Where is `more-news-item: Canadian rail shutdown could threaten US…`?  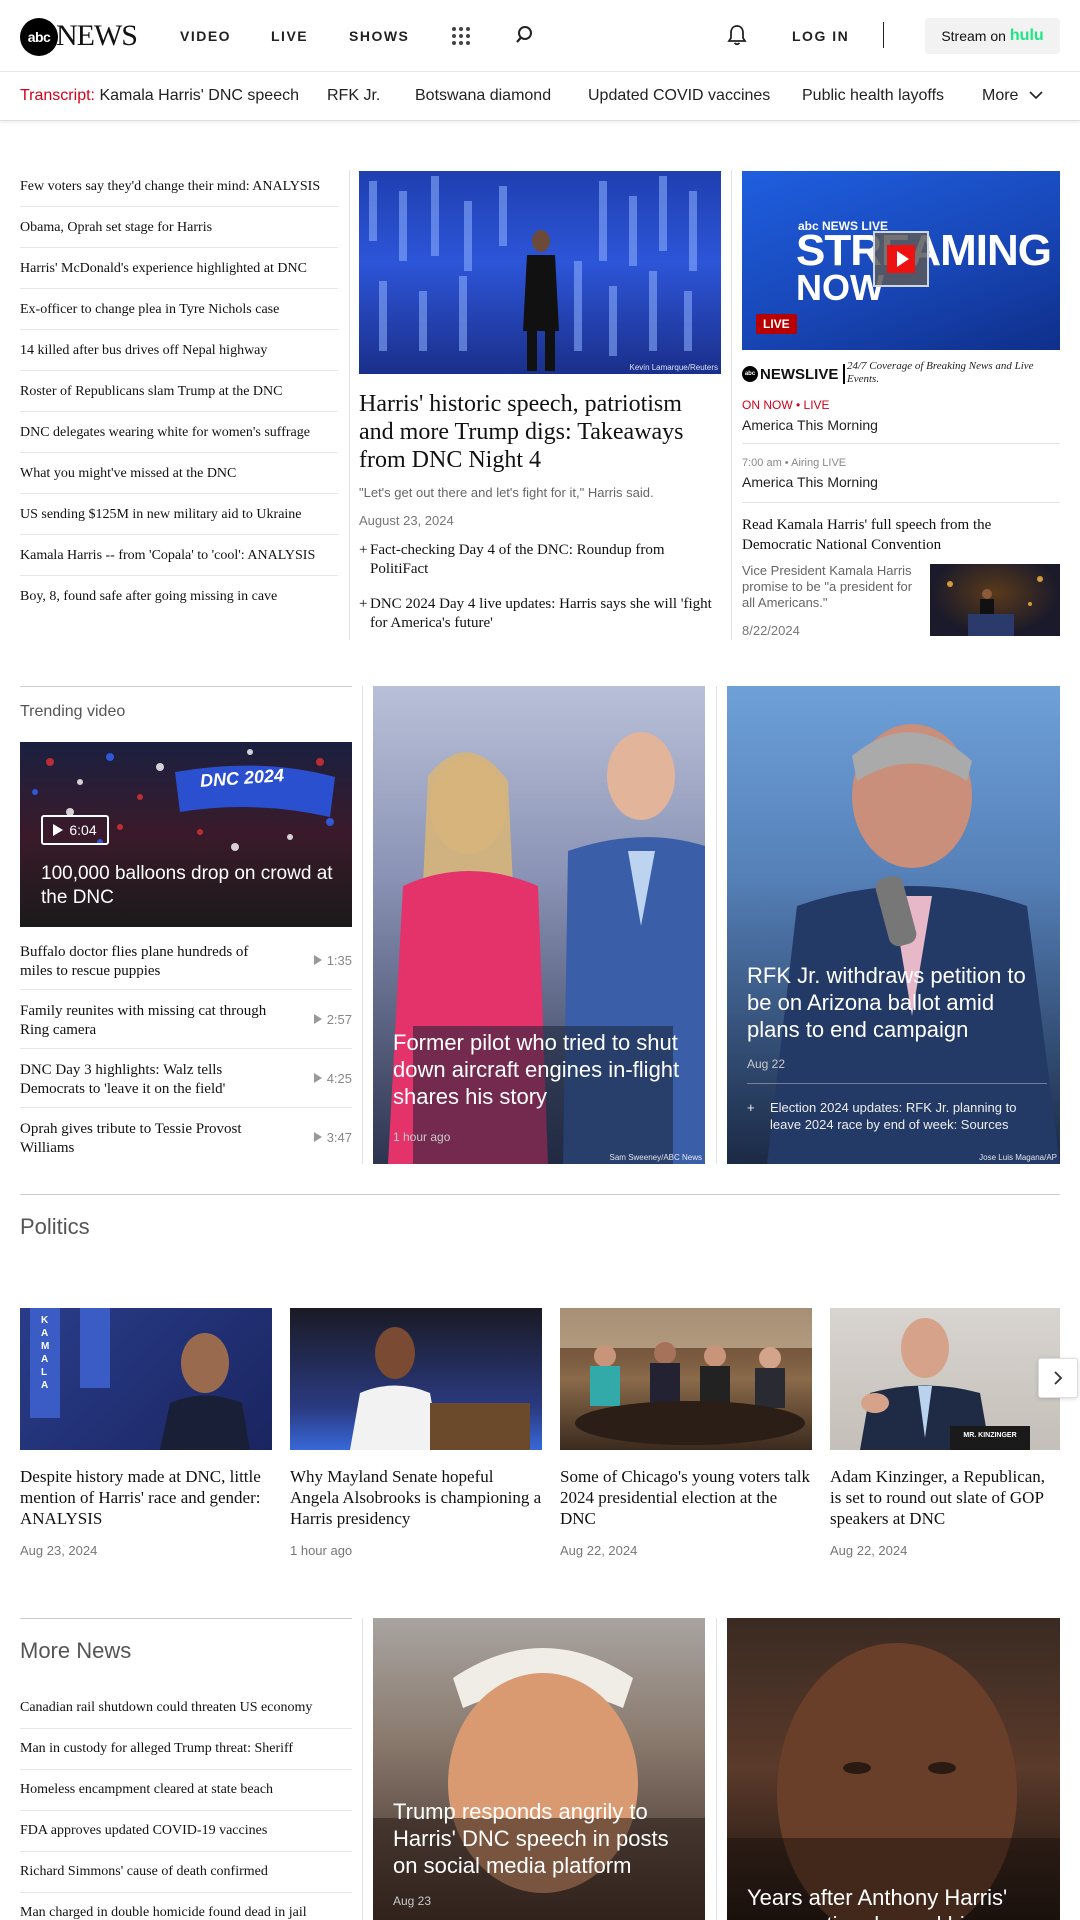
more-news-item: Canadian rail shutdown could threaten US… is located at coordinates (186, 1708).